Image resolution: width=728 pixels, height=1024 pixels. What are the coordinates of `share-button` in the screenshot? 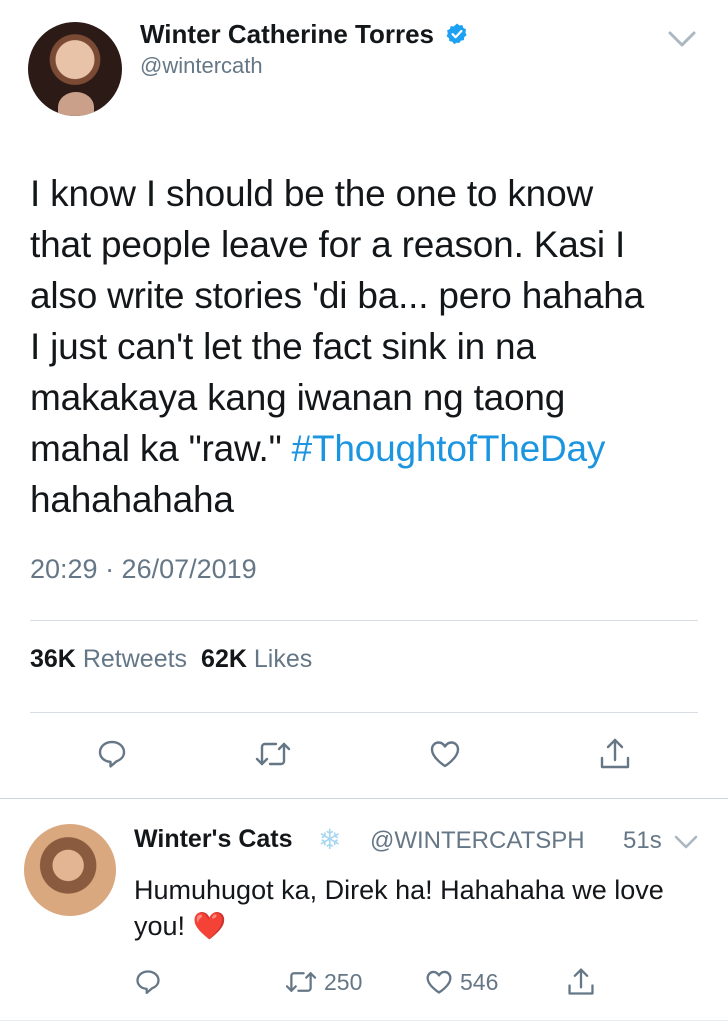 It's located at (615, 756).